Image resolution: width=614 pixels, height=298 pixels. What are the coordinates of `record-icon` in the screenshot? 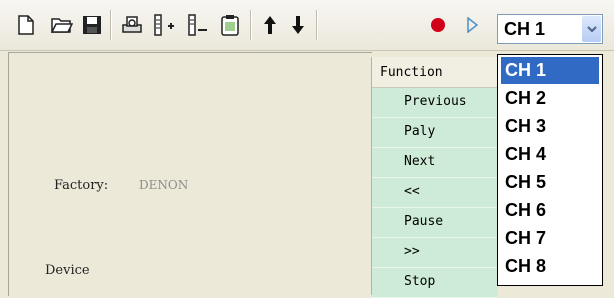 It's located at (438, 25).